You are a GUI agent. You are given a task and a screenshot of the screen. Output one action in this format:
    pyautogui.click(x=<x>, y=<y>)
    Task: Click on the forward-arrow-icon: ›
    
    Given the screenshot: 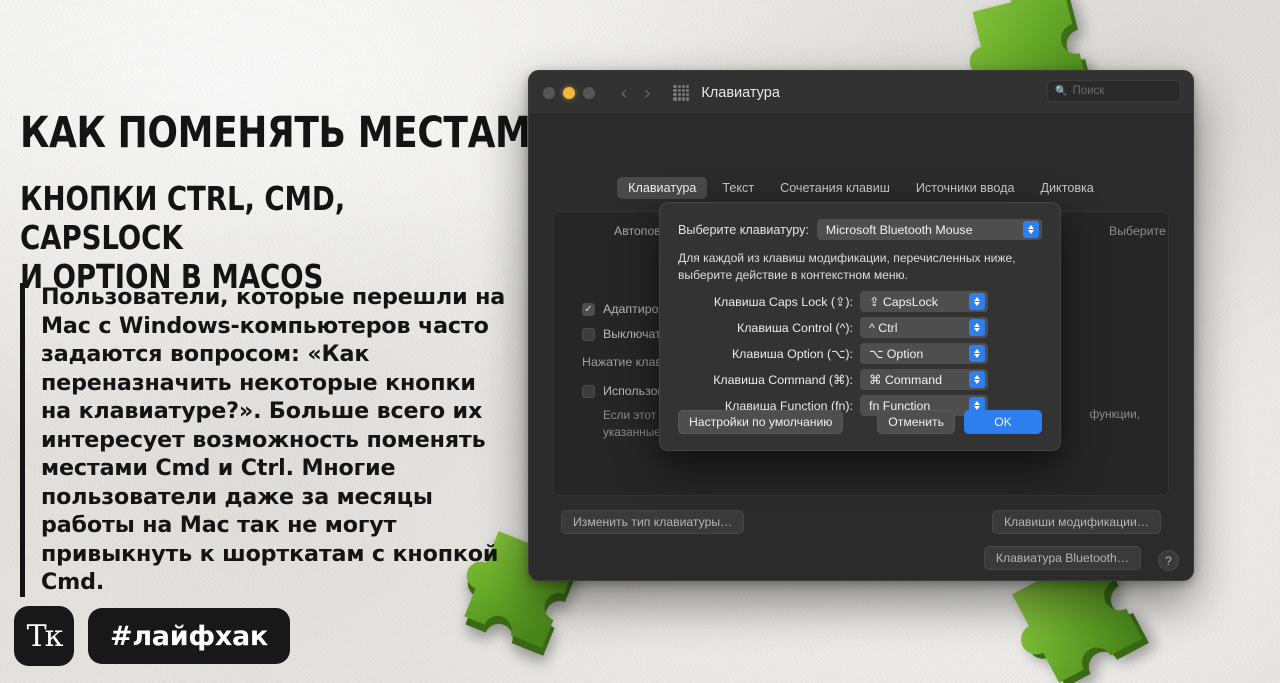 What is the action you would take?
    pyautogui.click(x=648, y=92)
    